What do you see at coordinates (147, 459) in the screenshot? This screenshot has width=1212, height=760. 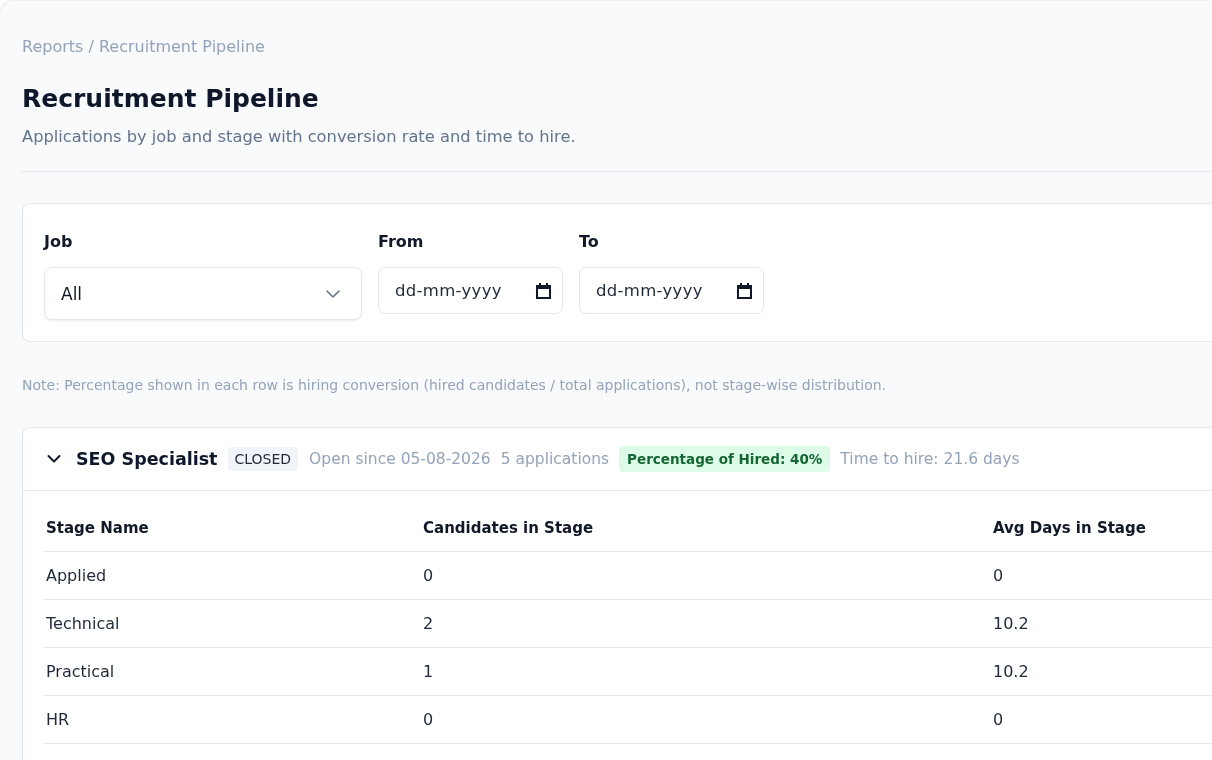 I see `job-title: SEO Specialist` at bounding box center [147, 459].